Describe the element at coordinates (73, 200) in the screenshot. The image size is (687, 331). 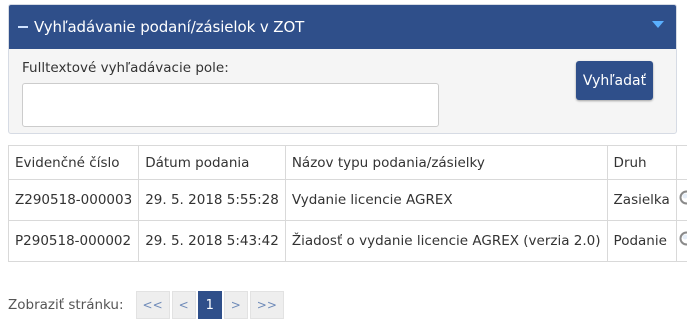
I see `cell-number: Z290518-000003` at that location.